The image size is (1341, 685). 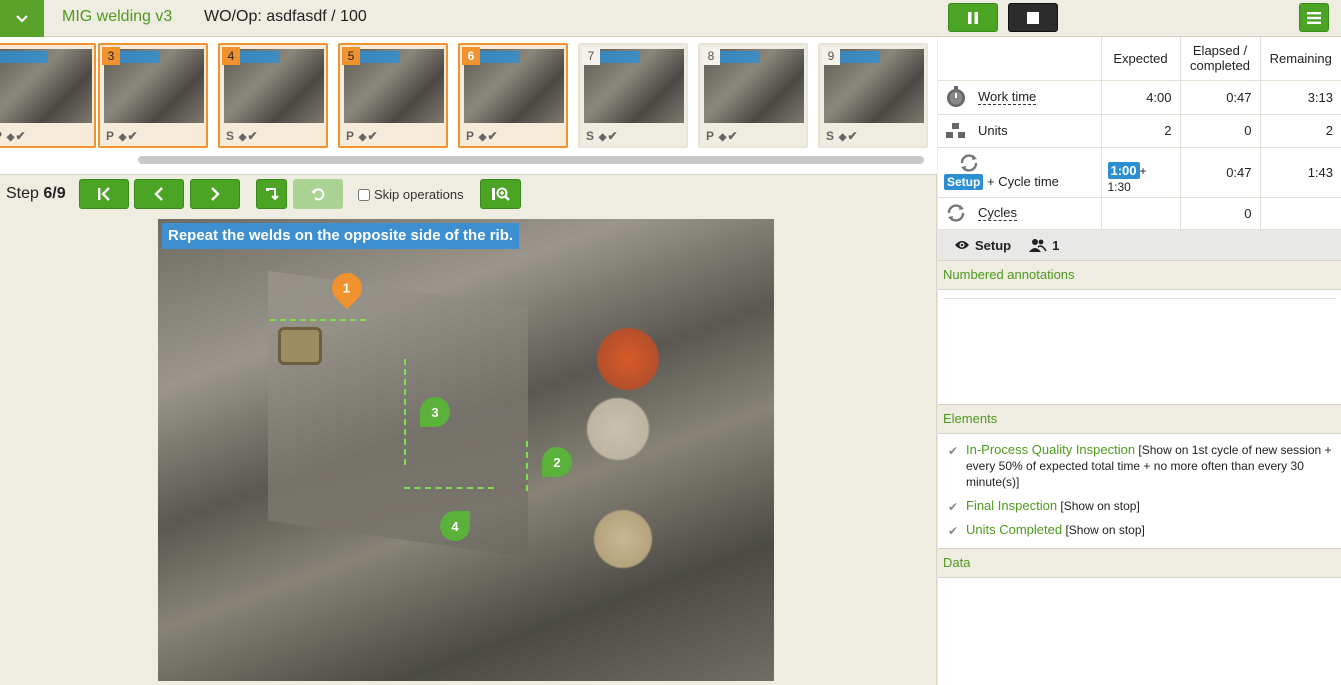 I want to click on header-expected: Expected, so click(x=1140, y=59).